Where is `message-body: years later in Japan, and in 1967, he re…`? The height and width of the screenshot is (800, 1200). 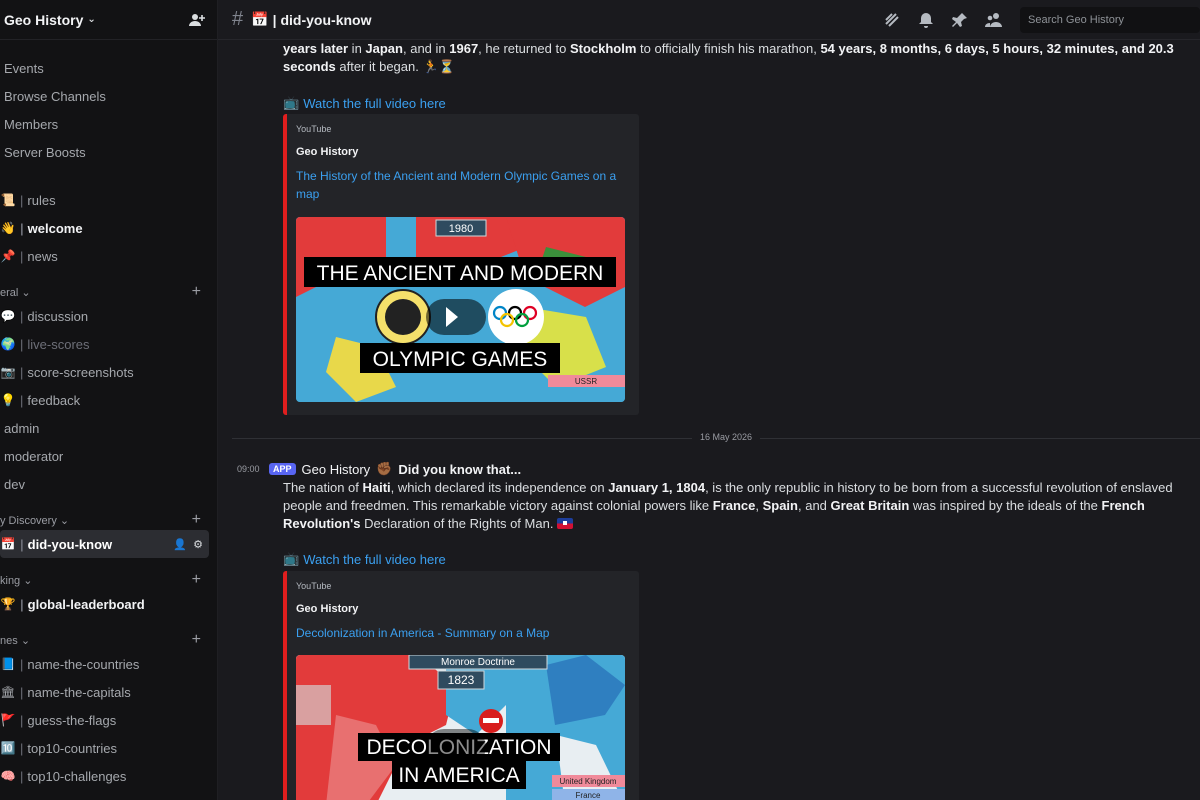
message-body: years later in Japan, and in 1967, he re… is located at coordinates (728, 57).